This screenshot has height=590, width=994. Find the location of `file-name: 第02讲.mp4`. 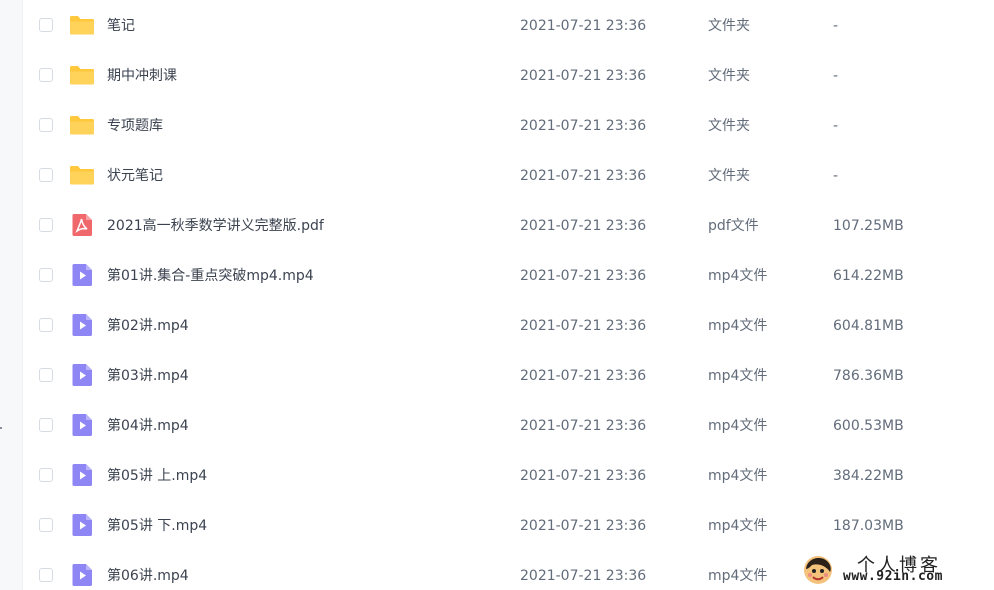

file-name: 第02讲.mp4 is located at coordinates (148, 326).